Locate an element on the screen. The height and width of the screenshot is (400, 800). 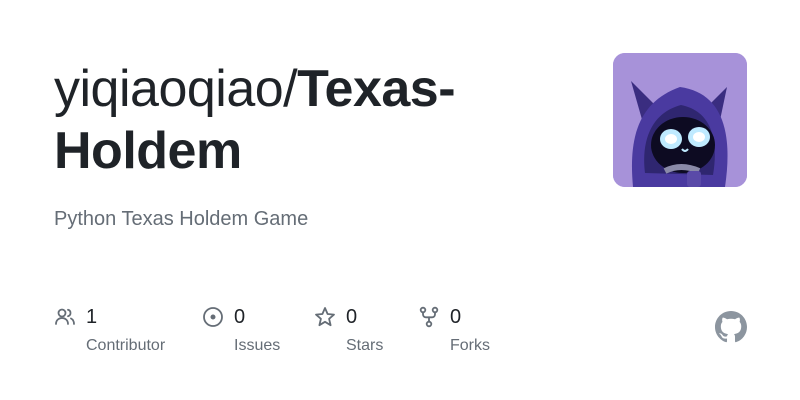
star-icon is located at coordinates (325, 317).